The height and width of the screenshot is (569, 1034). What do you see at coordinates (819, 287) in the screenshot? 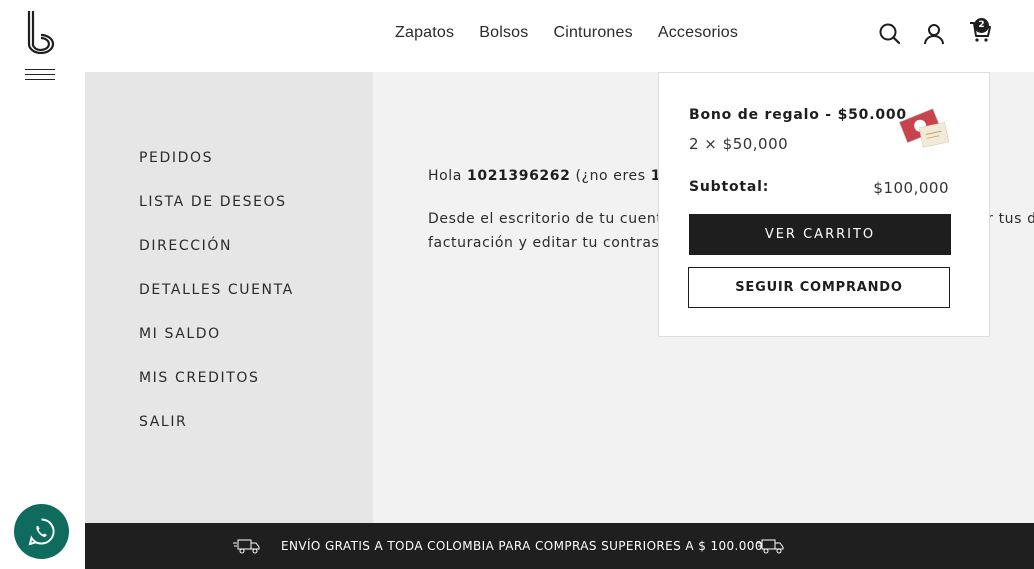
I see `continue-shopping-button: SEGUIR COMPRANDO` at bounding box center [819, 287].